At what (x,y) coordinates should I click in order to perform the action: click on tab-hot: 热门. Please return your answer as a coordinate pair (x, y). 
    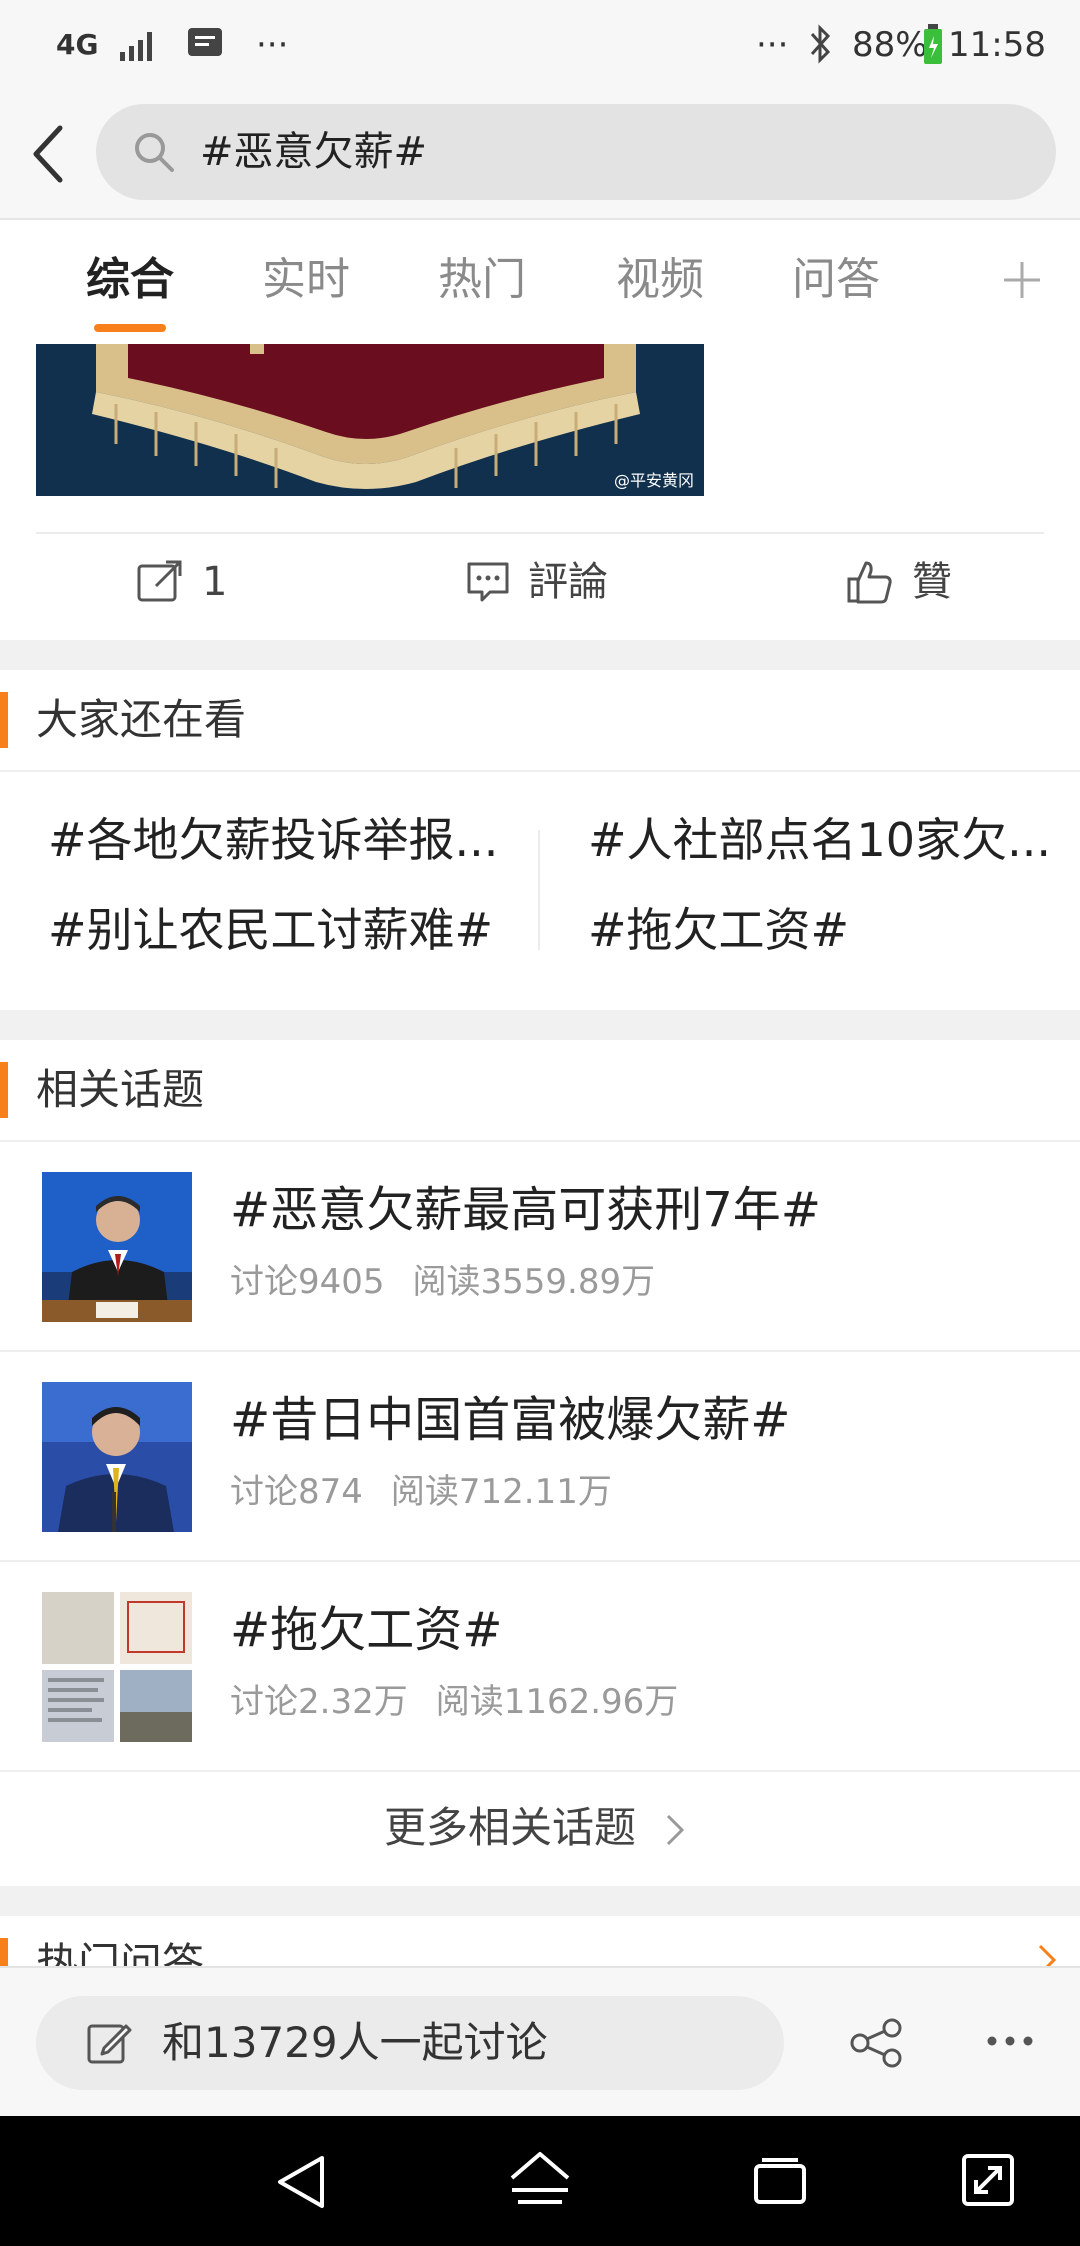
    Looking at the image, I should click on (482, 280).